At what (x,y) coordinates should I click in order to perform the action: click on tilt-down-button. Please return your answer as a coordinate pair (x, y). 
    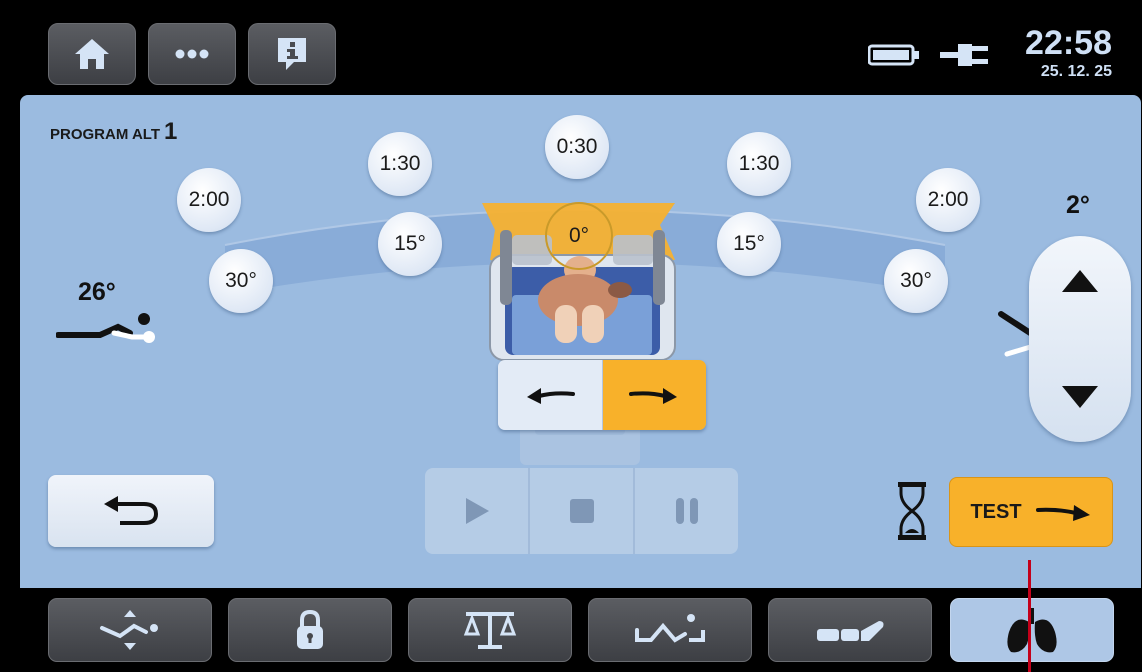
    Looking at the image, I should click on (1080, 397).